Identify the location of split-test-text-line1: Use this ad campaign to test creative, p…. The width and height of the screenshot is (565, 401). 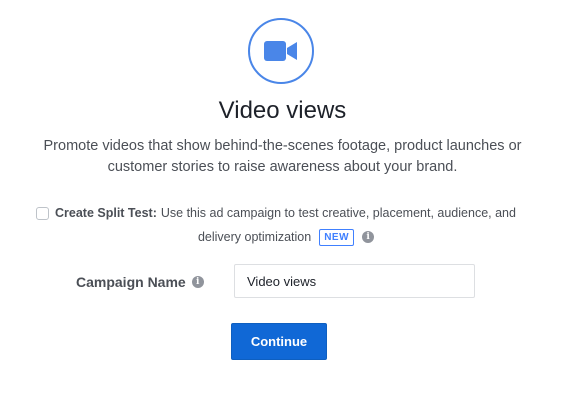
(338, 213).